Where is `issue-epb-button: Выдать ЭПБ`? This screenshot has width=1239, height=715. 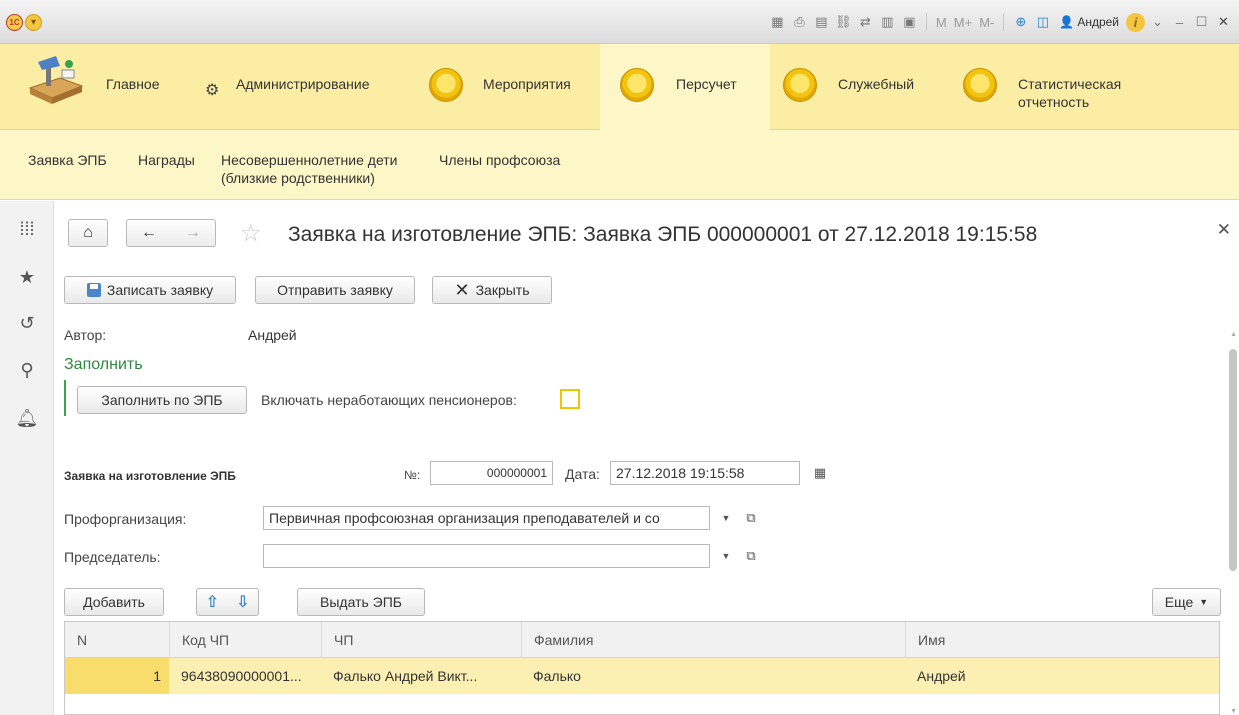 issue-epb-button: Выдать ЭПБ is located at coordinates (361, 602).